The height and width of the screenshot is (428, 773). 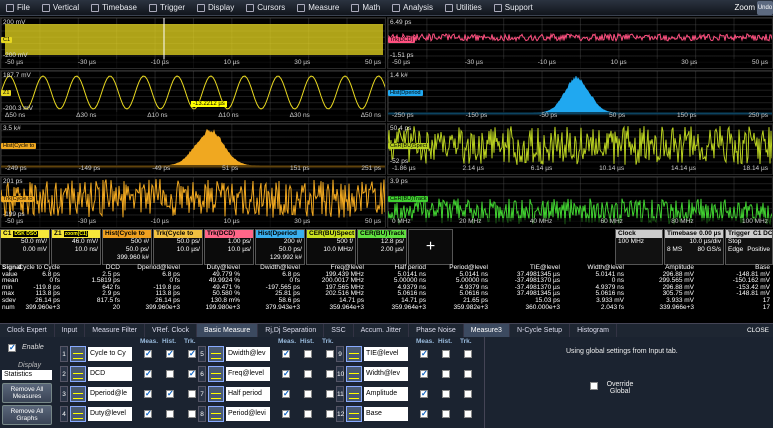 I want to click on menu-file: File, so click(x=18, y=8).